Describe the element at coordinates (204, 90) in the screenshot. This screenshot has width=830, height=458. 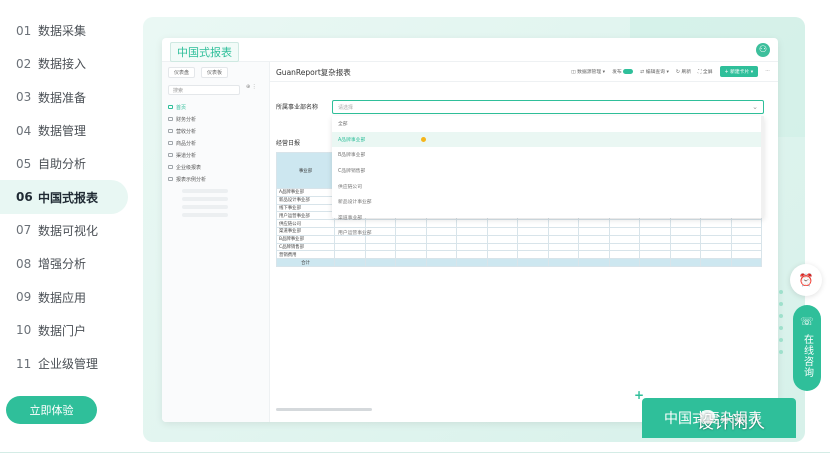
I see `side-search-input: 搜索` at that location.